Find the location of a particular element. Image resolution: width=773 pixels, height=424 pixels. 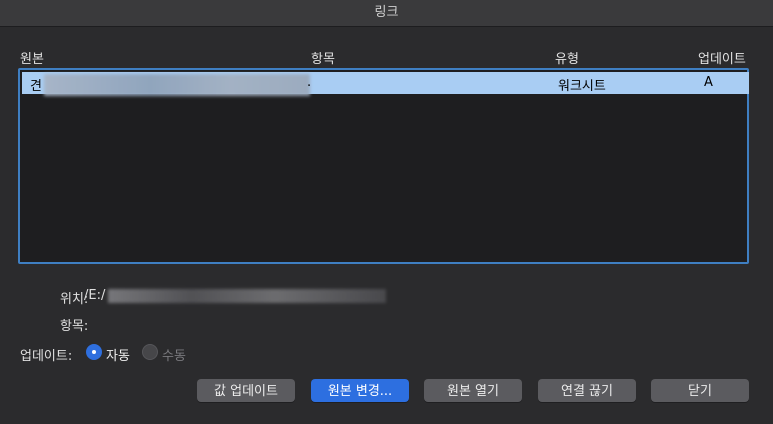

cell-item: . is located at coordinates (309, 82).